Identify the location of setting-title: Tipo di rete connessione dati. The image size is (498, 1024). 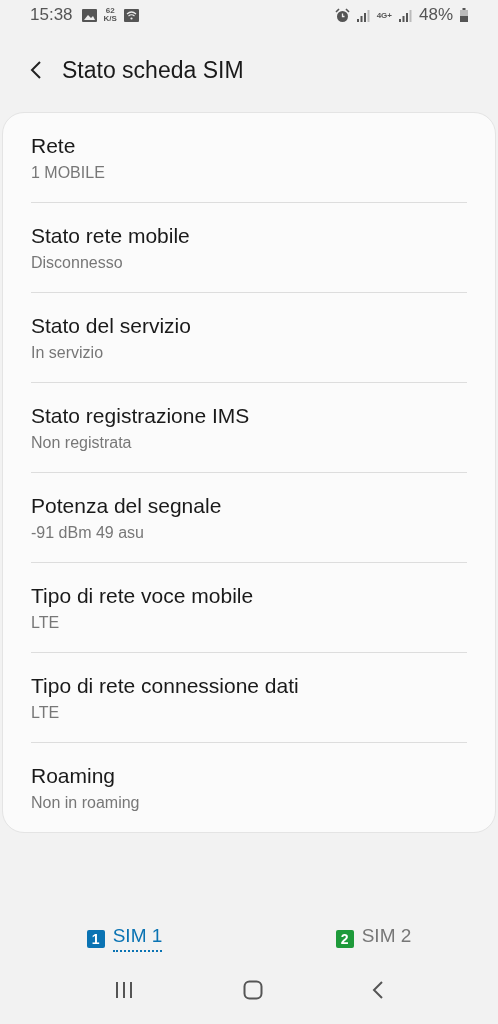
(165, 685).